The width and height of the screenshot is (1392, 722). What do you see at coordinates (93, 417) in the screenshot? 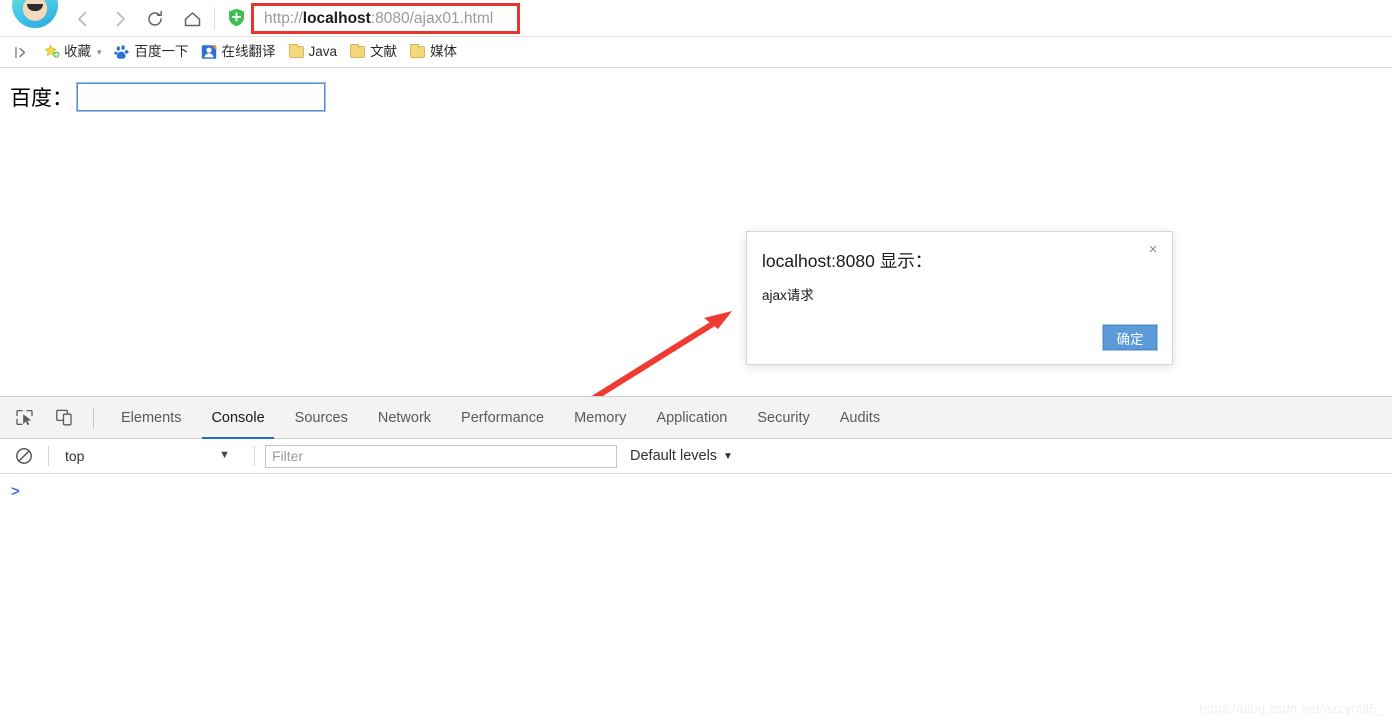
I see `devtools-toolbar-divider` at bounding box center [93, 417].